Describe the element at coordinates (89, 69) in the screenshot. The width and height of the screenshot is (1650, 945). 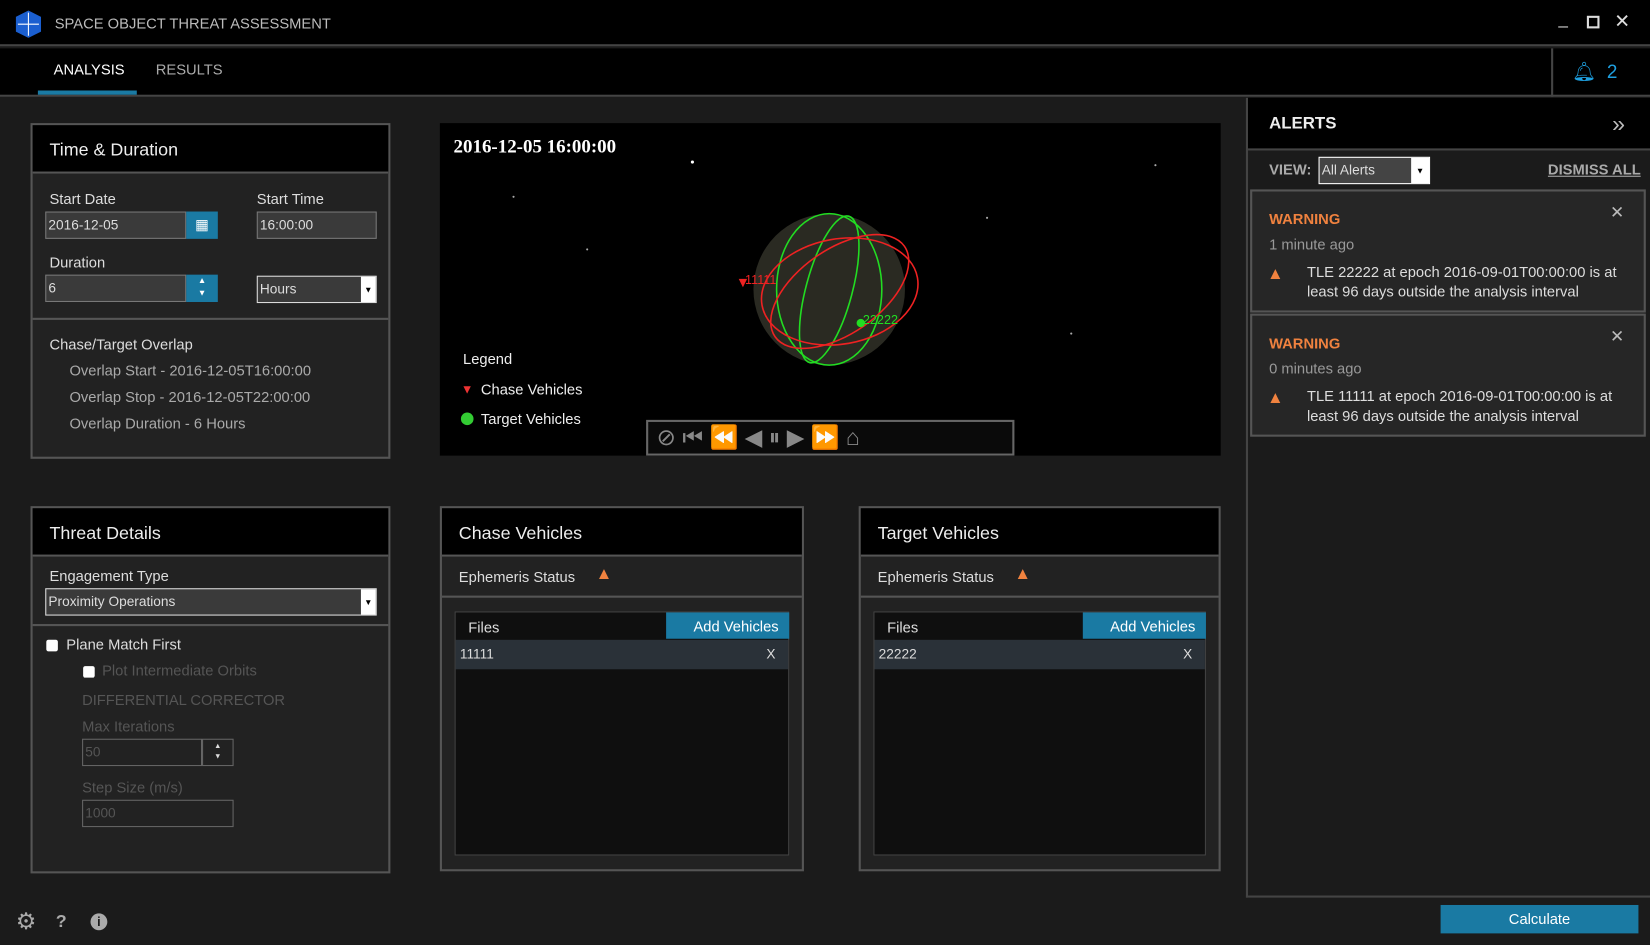
I see `tab-analysis: ANALYSIS` at that location.